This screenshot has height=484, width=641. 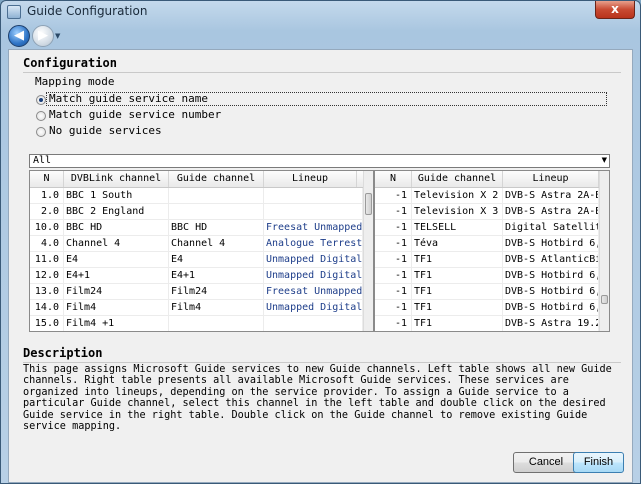 What do you see at coordinates (457, 228) in the screenshot?
I see `table-cell-guide-channel: TELSELL` at bounding box center [457, 228].